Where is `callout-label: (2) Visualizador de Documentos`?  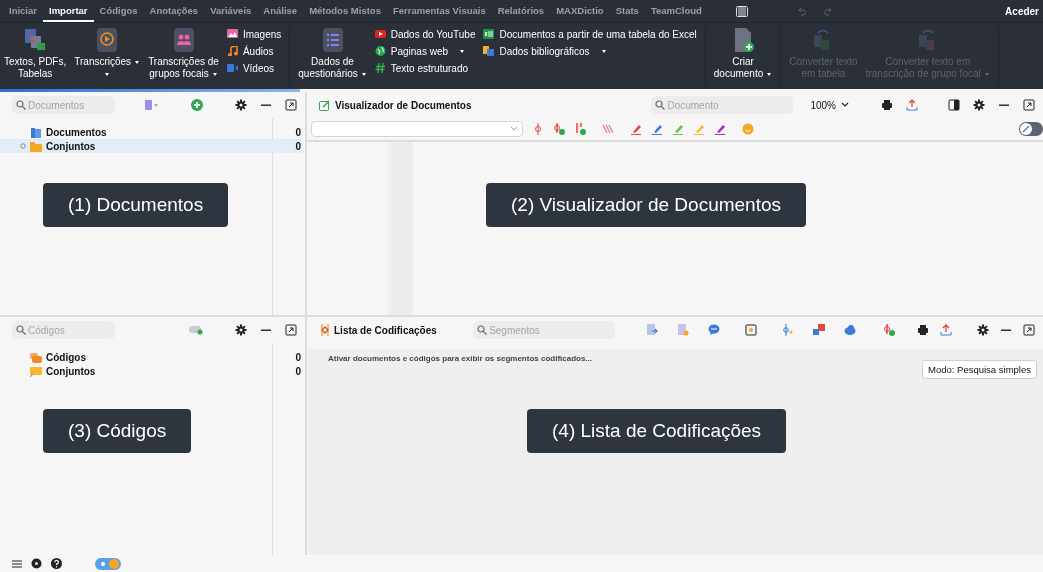
callout-label: (2) Visualizador de Documentos is located at coordinates (646, 205).